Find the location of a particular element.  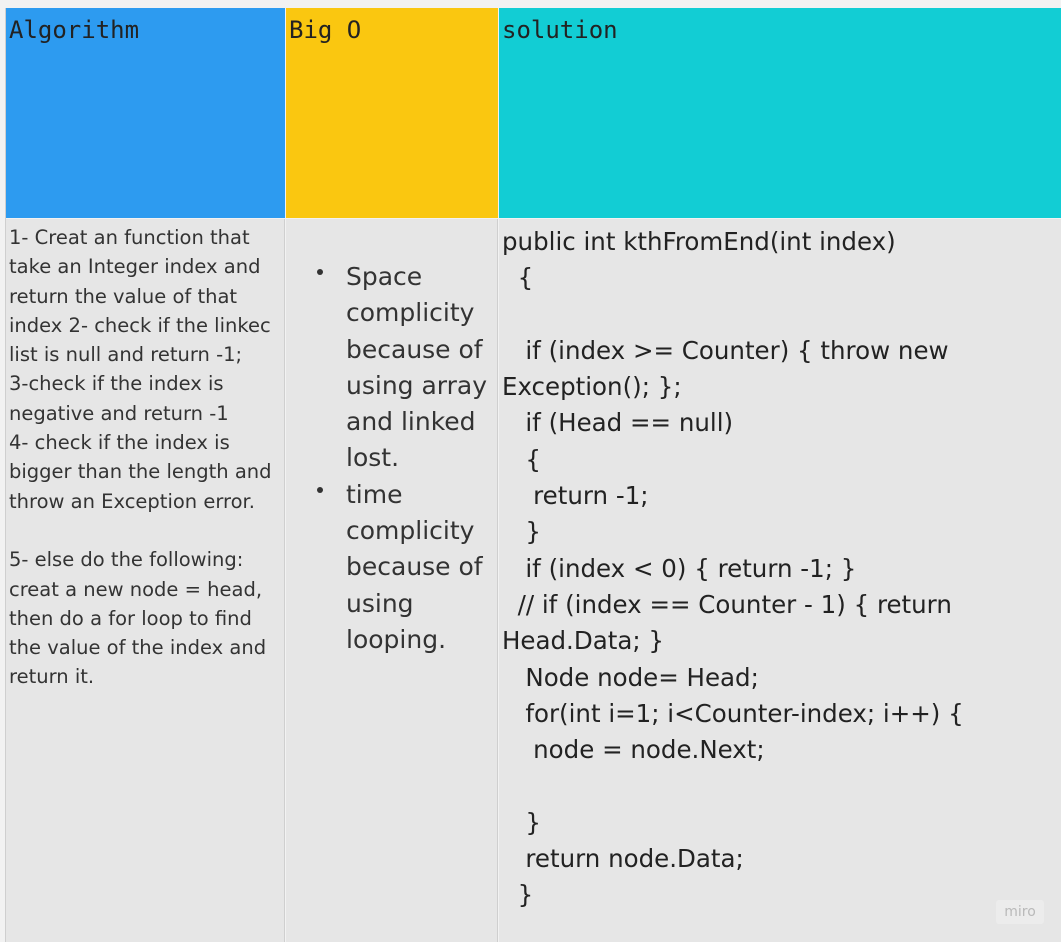

algorithm-header-label: Algorithm is located at coordinates (74, 30).